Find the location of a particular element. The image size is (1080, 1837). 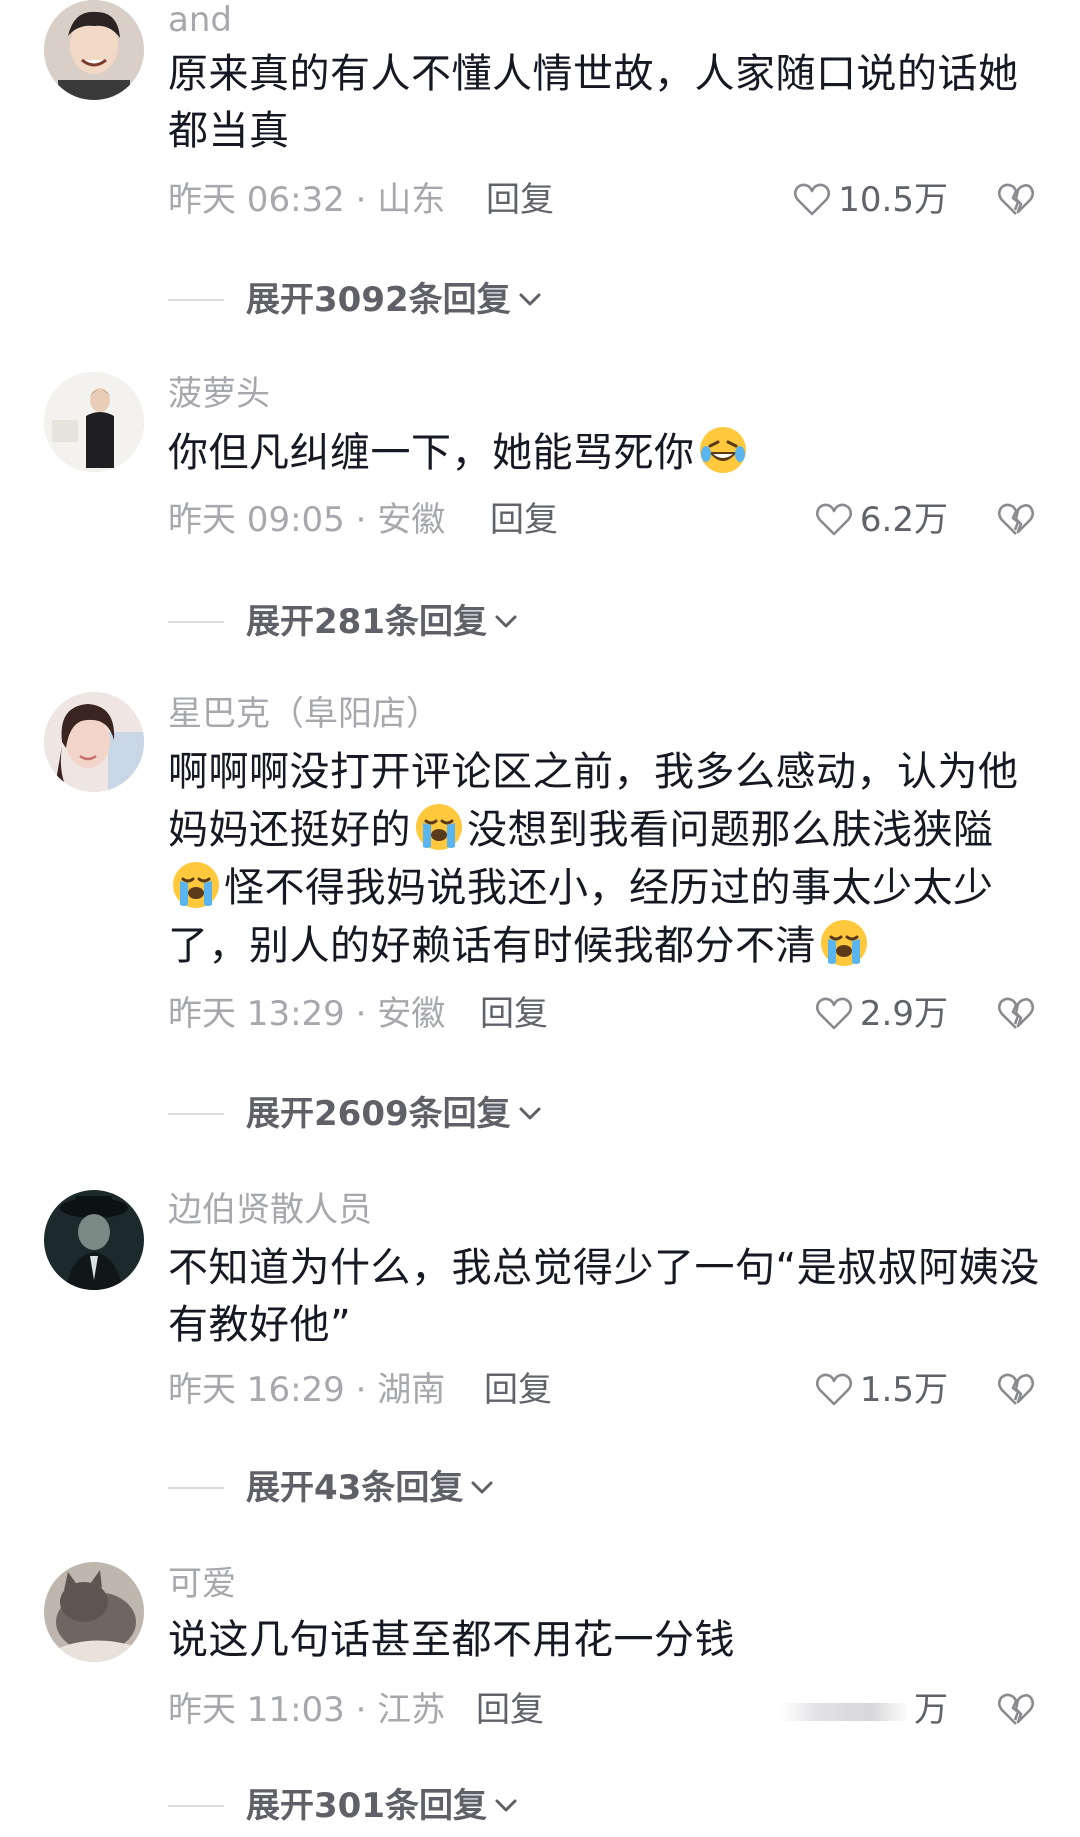

like-button: 万 is located at coordinates (864, 1710).